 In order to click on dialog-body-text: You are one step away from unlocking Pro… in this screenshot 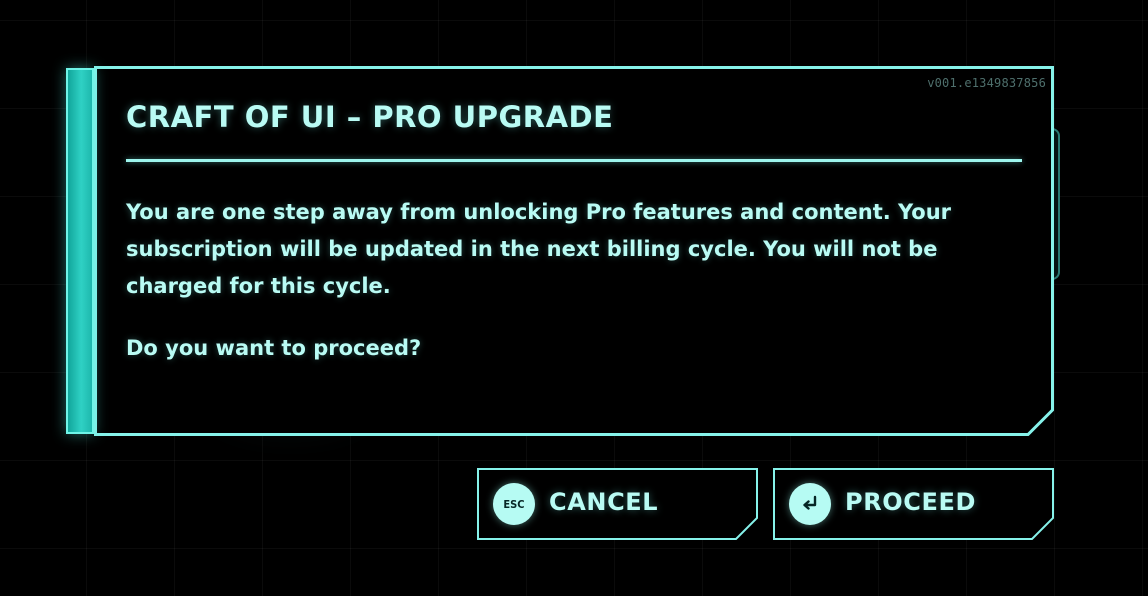, I will do `click(539, 249)`.